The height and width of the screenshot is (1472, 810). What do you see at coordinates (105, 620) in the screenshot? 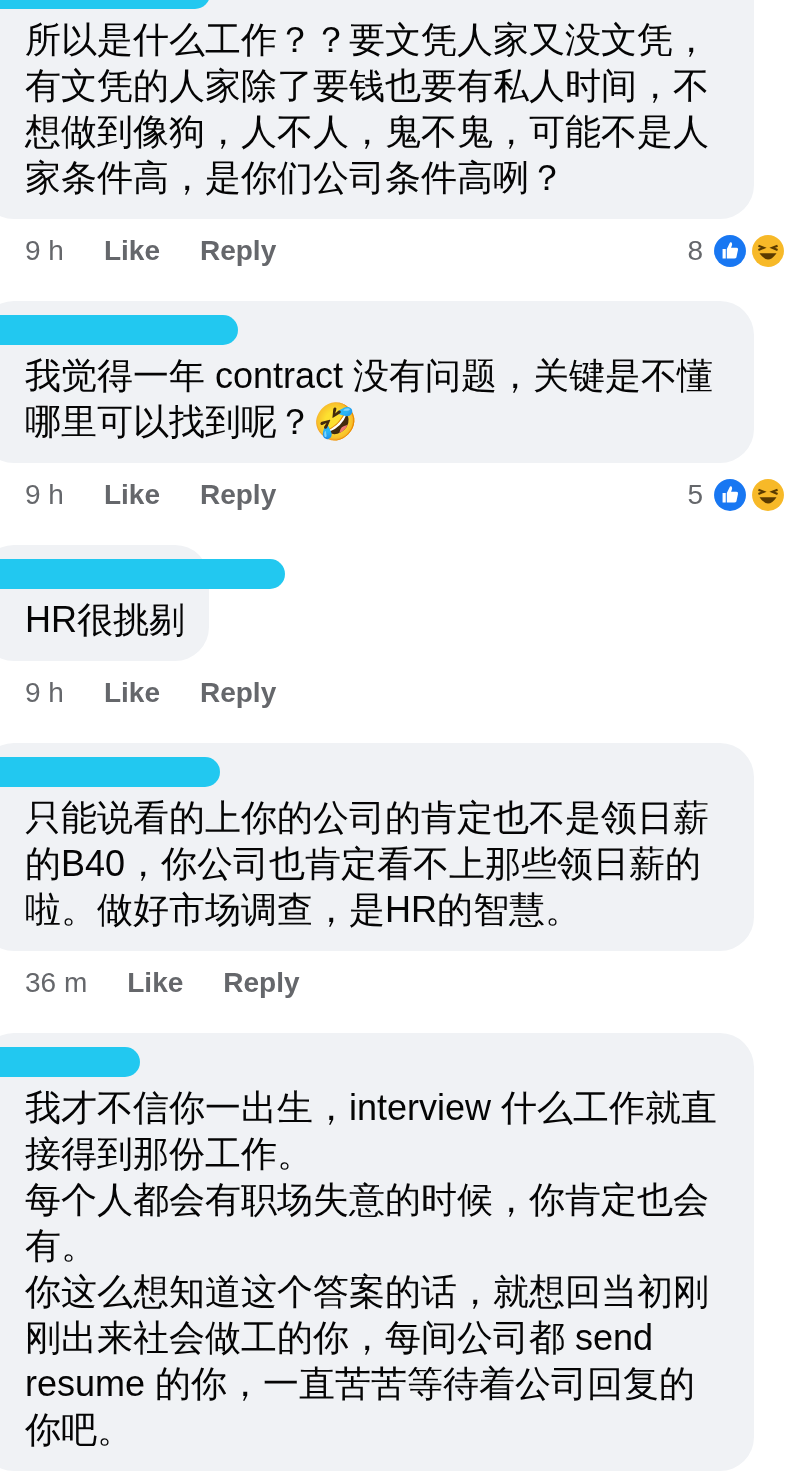
I see `comment-text: HR很挑剔` at bounding box center [105, 620].